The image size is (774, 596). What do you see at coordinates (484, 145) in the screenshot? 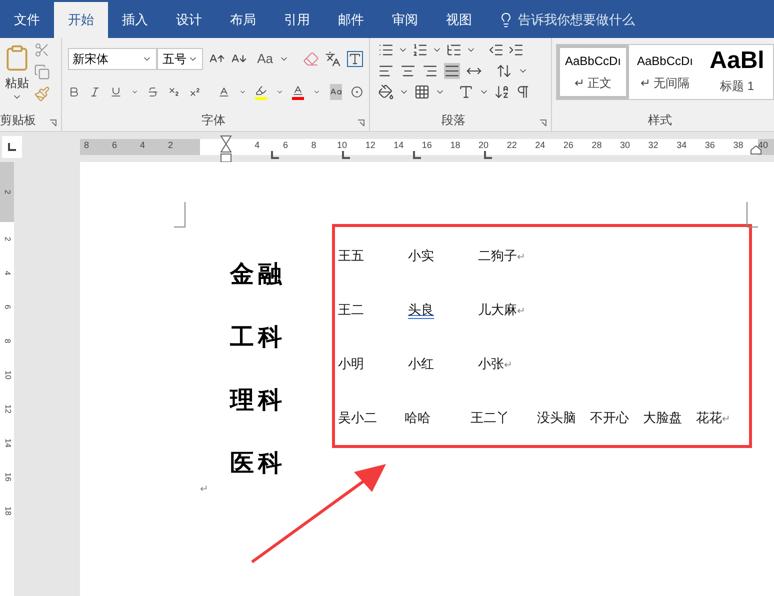
I see `ruler-number: 20` at bounding box center [484, 145].